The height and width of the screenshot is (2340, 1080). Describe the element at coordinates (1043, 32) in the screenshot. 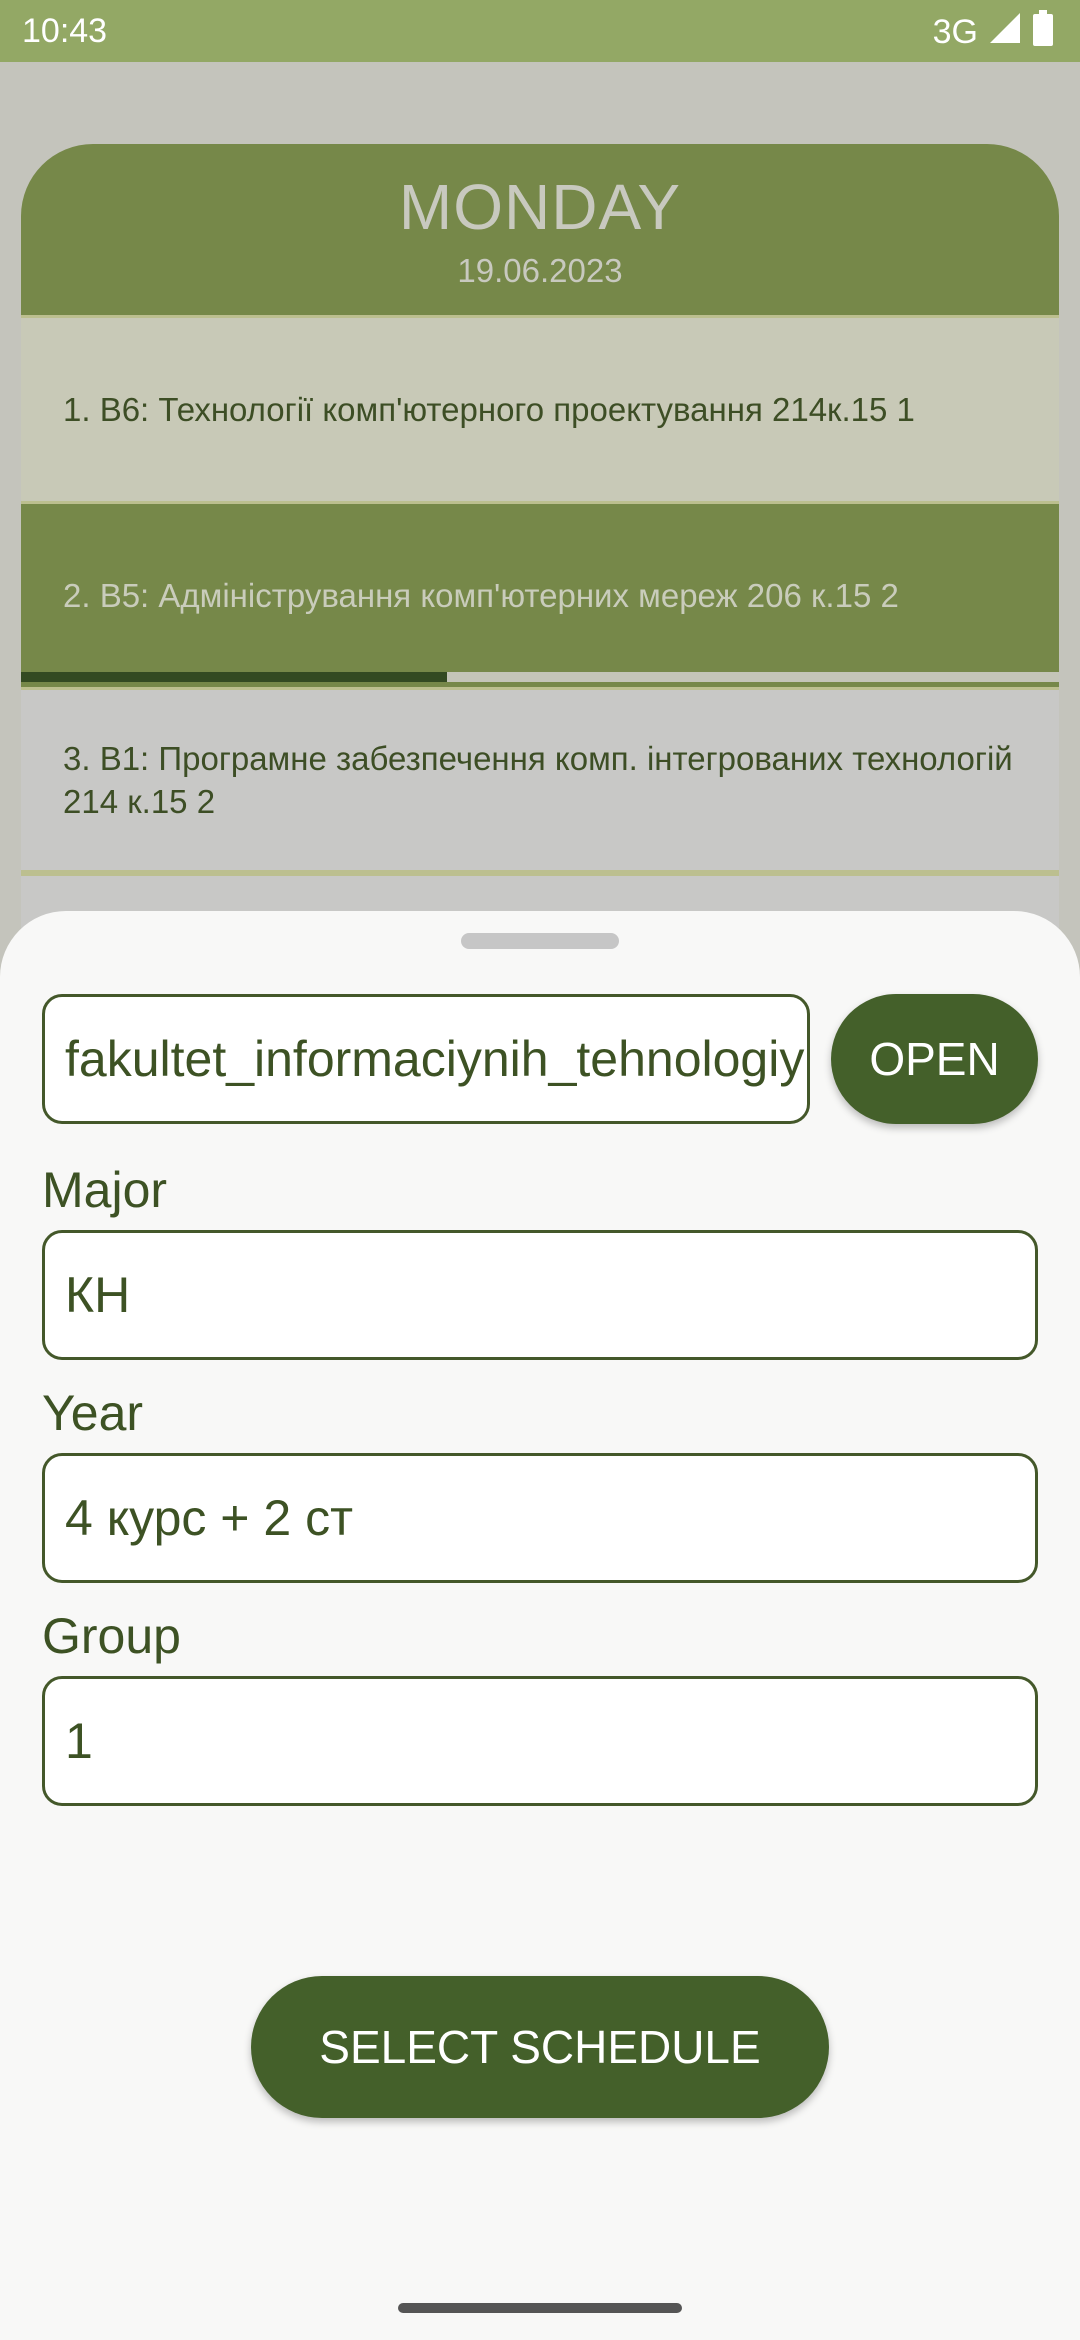

I see `battery-icon` at that location.